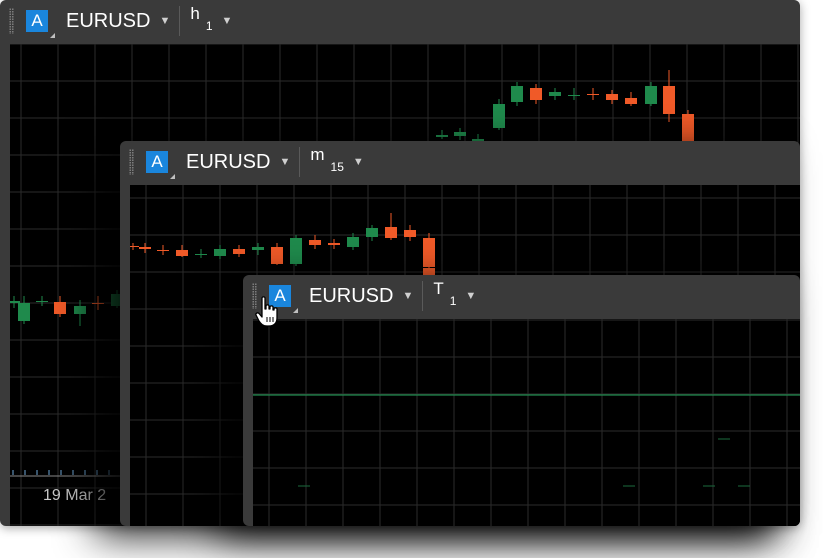  What do you see at coordinates (317, 155) in the screenshot?
I see `timeframe-selector: m` at bounding box center [317, 155].